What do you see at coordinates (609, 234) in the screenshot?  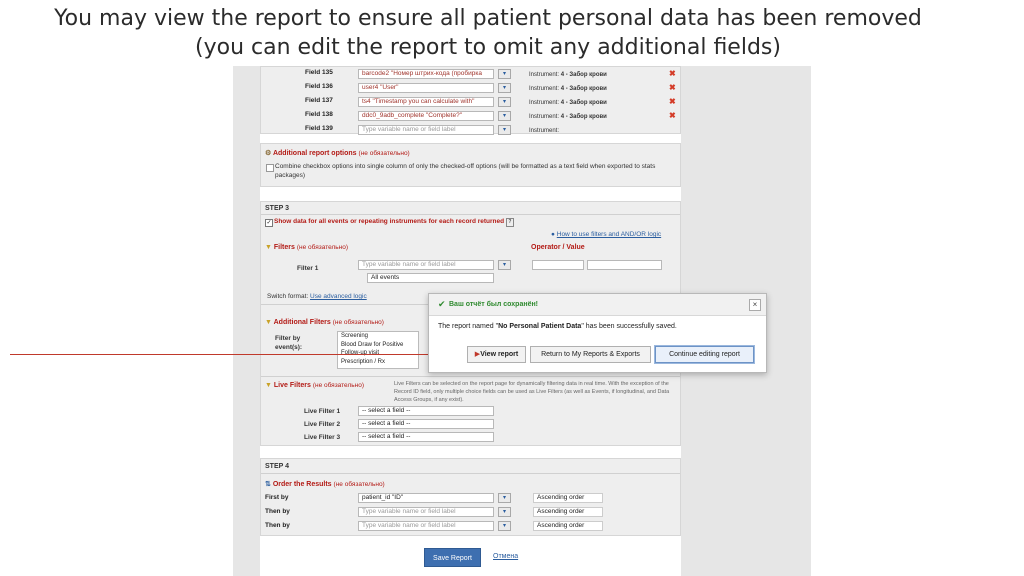 I see `filters-help-link: How to use filters and AND/OR logic` at bounding box center [609, 234].